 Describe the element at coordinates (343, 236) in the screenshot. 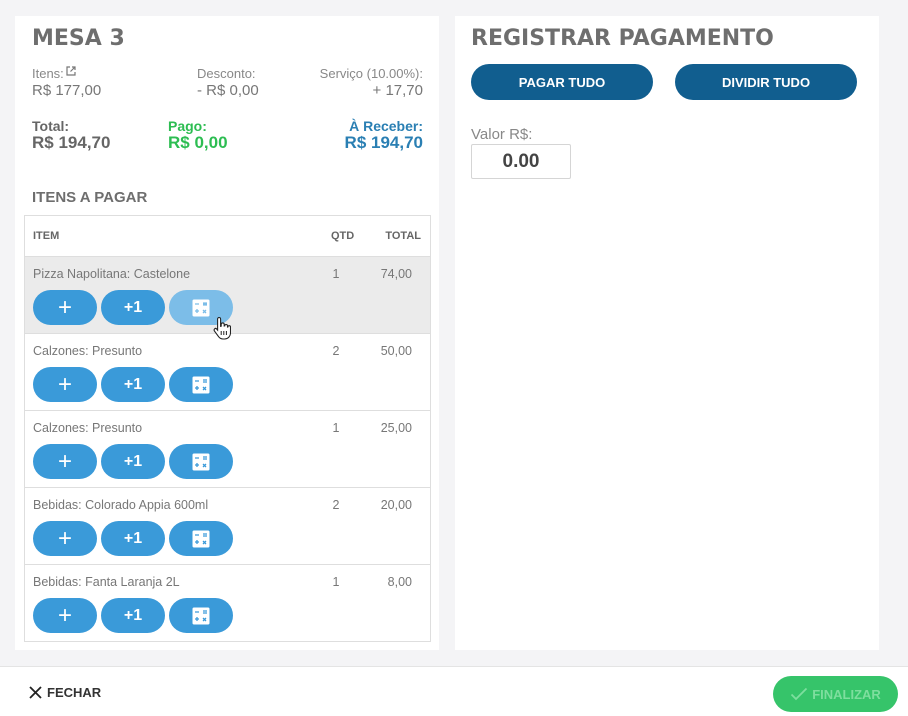

I see `column-qtd: QTD` at that location.